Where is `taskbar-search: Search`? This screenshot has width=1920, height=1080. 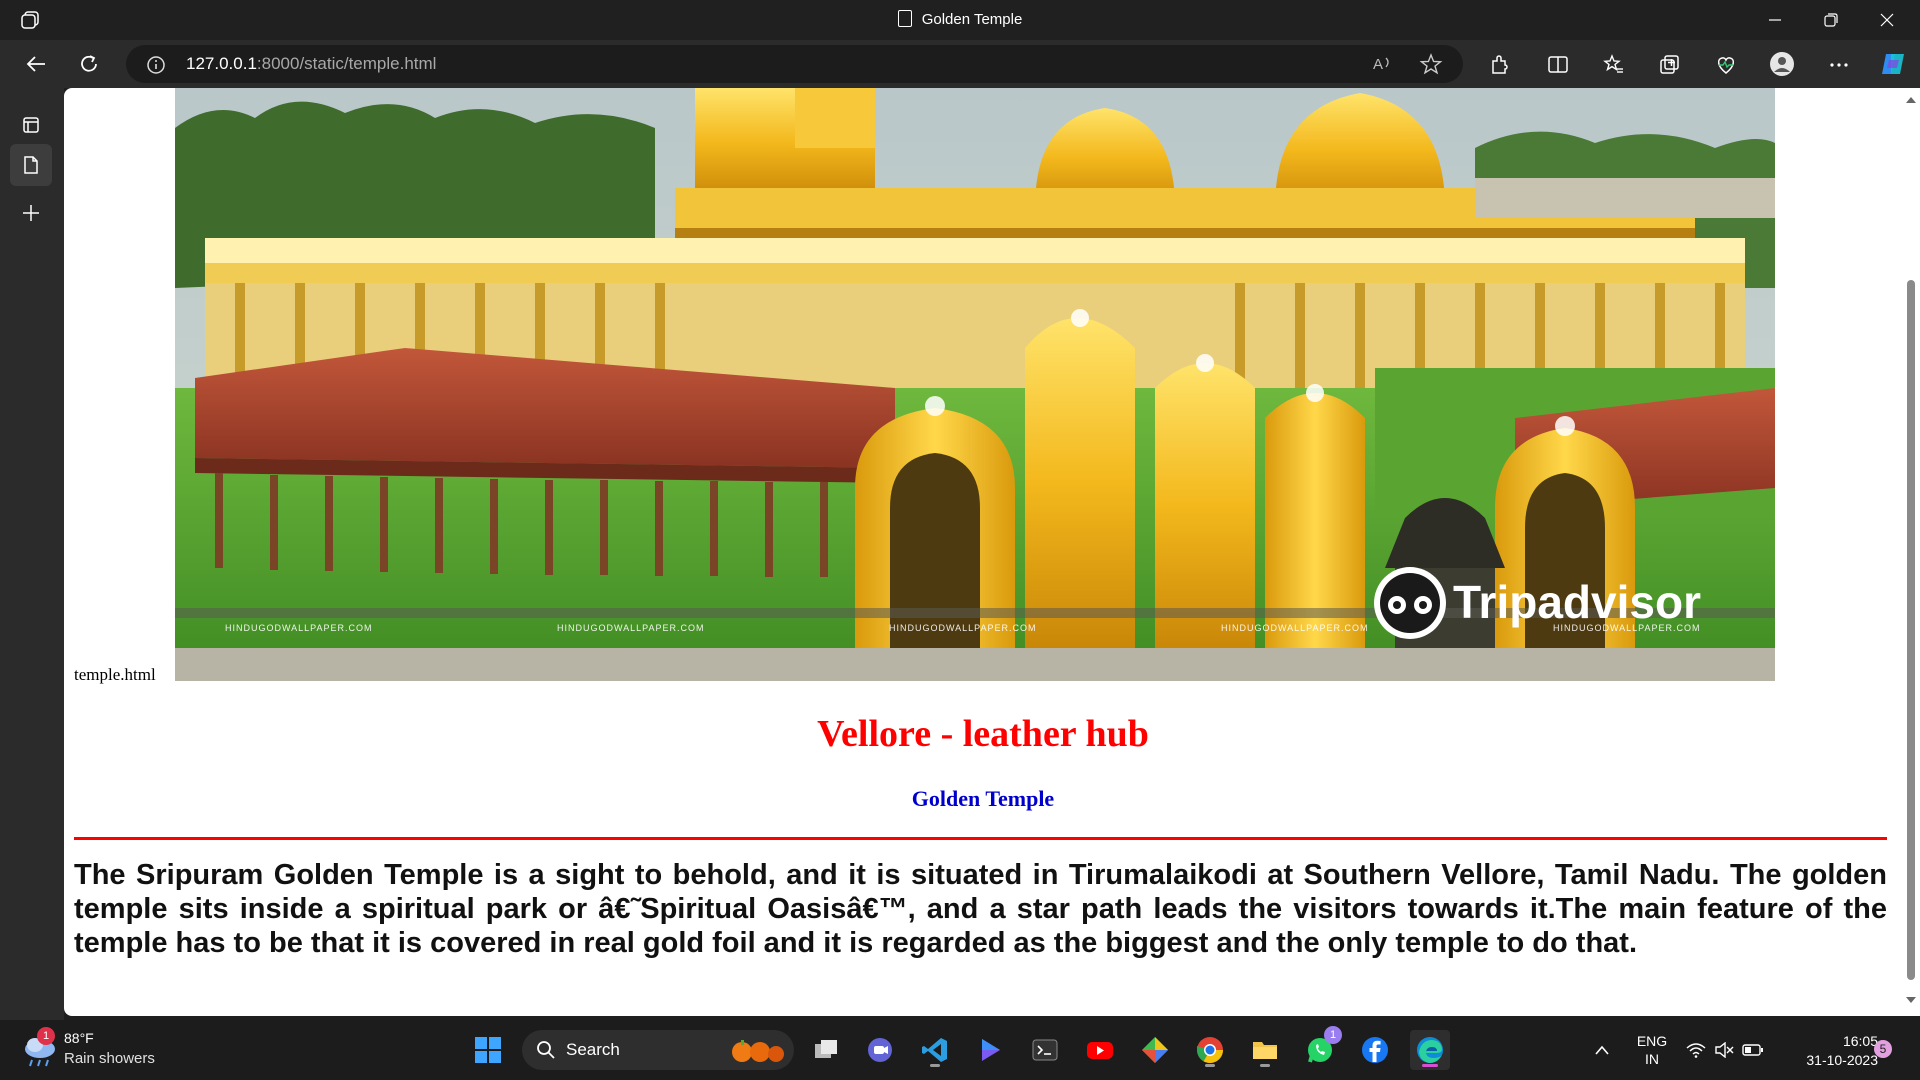 taskbar-search: Search is located at coordinates (658, 1050).